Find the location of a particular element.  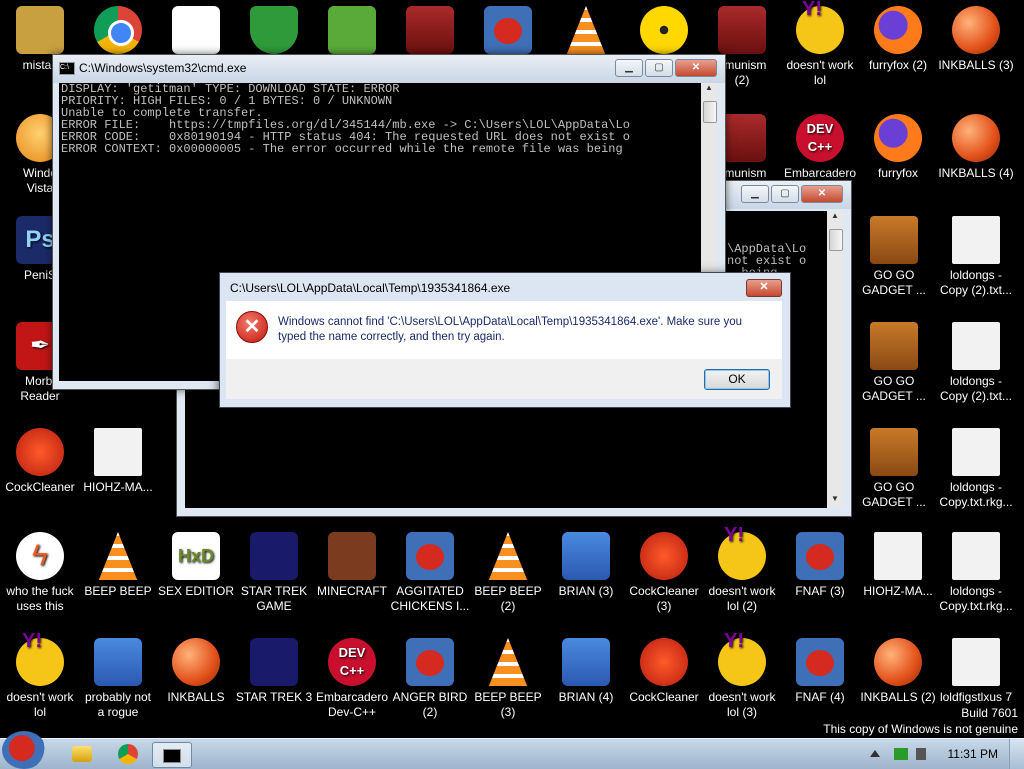

desktop-icon: INKBALLS is located at coordinates (196, 668).